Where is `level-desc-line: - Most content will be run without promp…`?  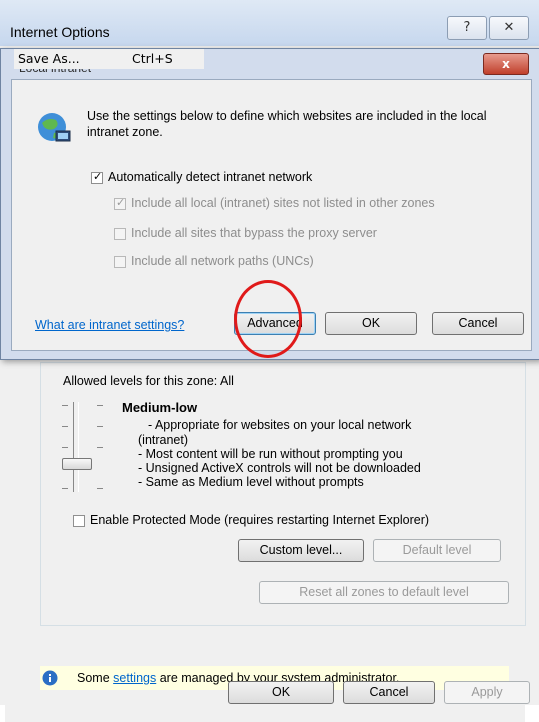
level-desc-line: - Most content will be run without promp… is located at coordinates (270, 454).